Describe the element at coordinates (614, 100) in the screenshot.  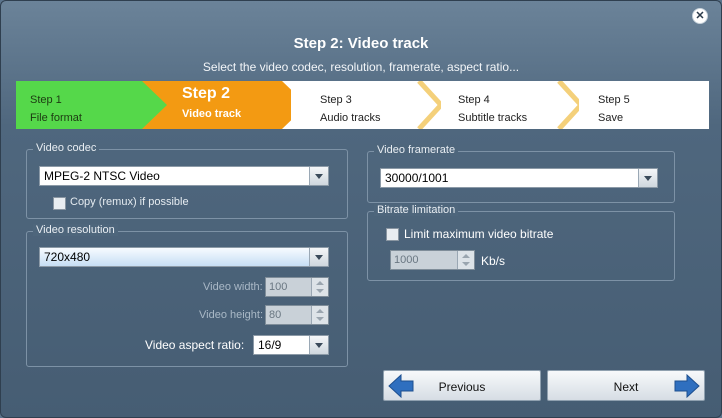
I see `step-5-number: Step 5` at that location.